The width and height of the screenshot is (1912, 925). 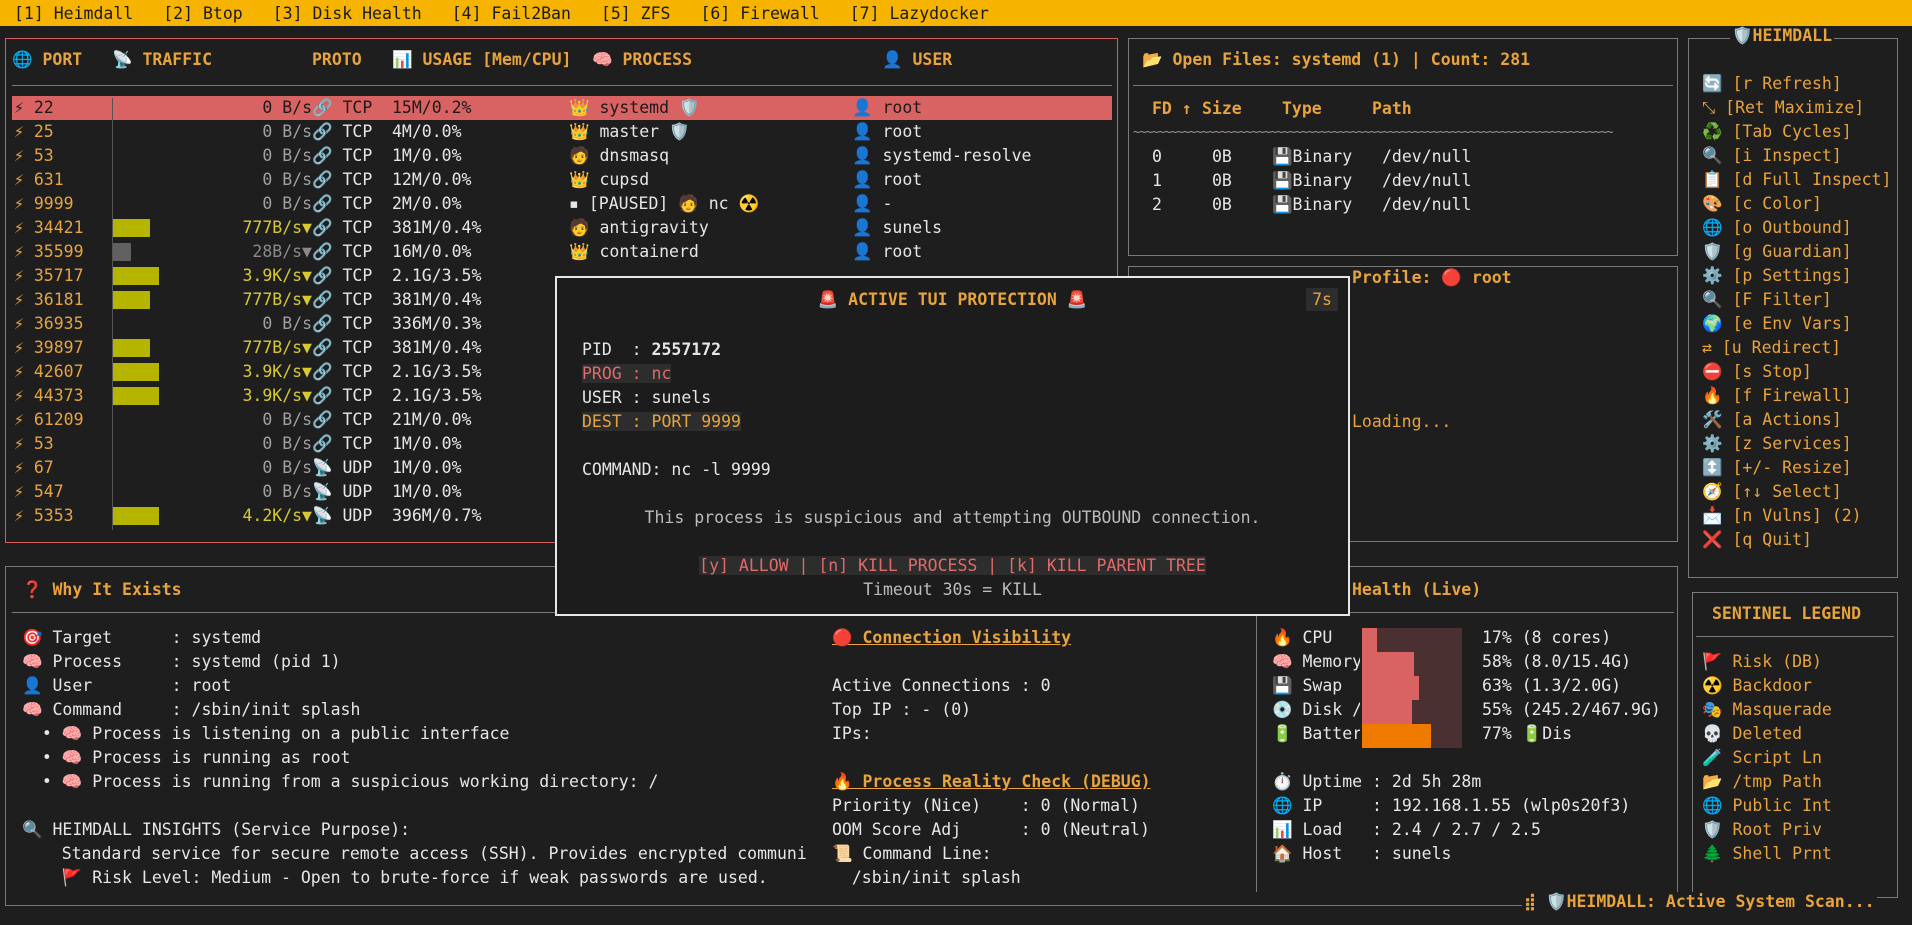 I want to click on port-row: ⚡ 631 0 B/s 🔗 TCP 12M/0.0% 👑 cupsd 👤 root, so click(x=562, y=180).